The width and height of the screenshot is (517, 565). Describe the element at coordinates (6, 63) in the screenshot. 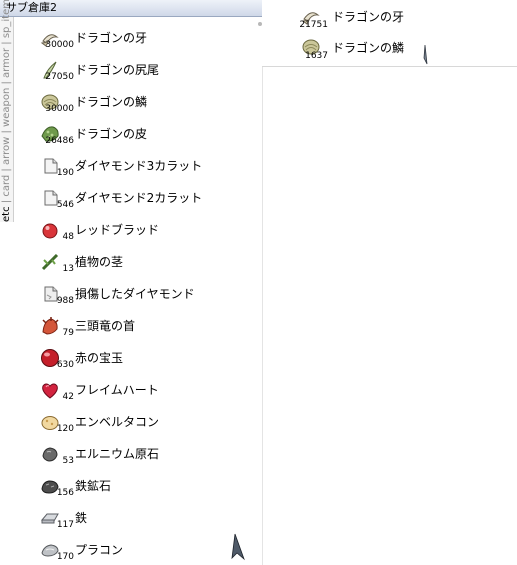

I see `tab-armor: armor` at that location.